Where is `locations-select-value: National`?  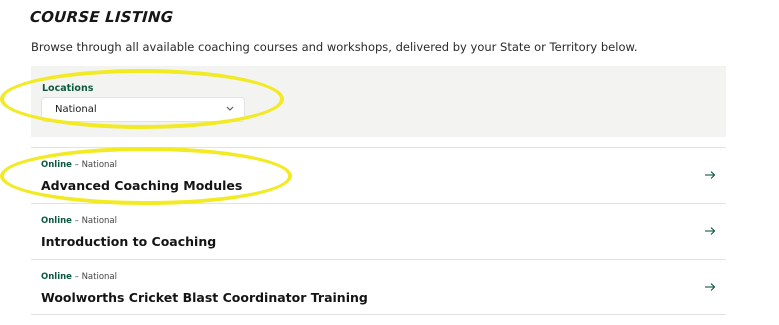
locations-select-value: National is located at coordinates (76, 109).